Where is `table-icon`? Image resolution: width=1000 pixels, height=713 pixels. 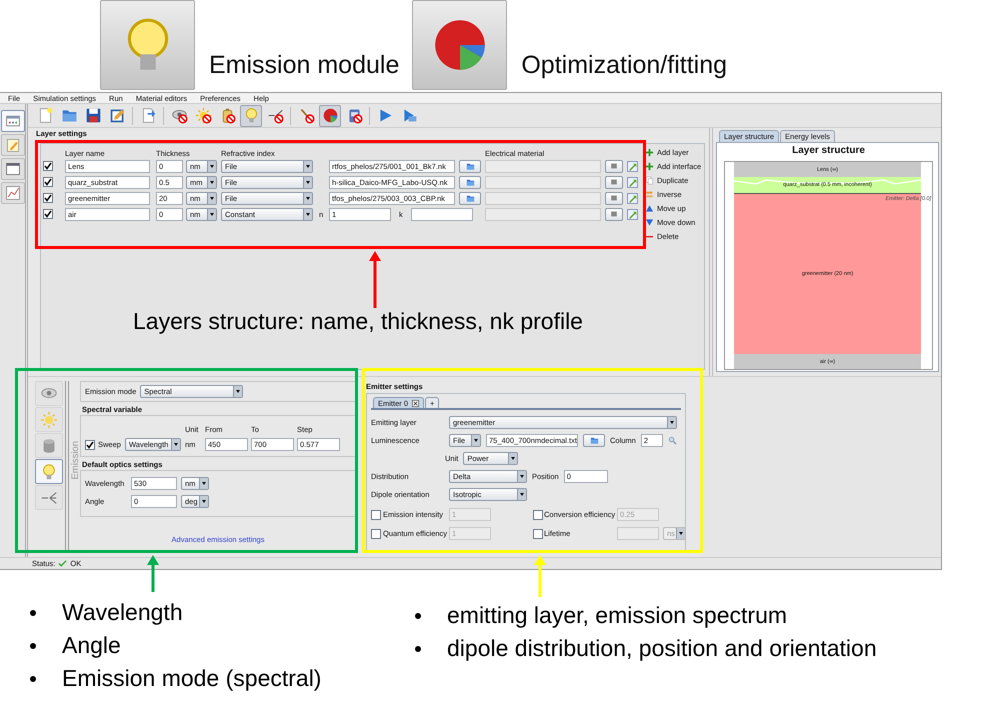 table-icon is located at coordinates (13, 121).